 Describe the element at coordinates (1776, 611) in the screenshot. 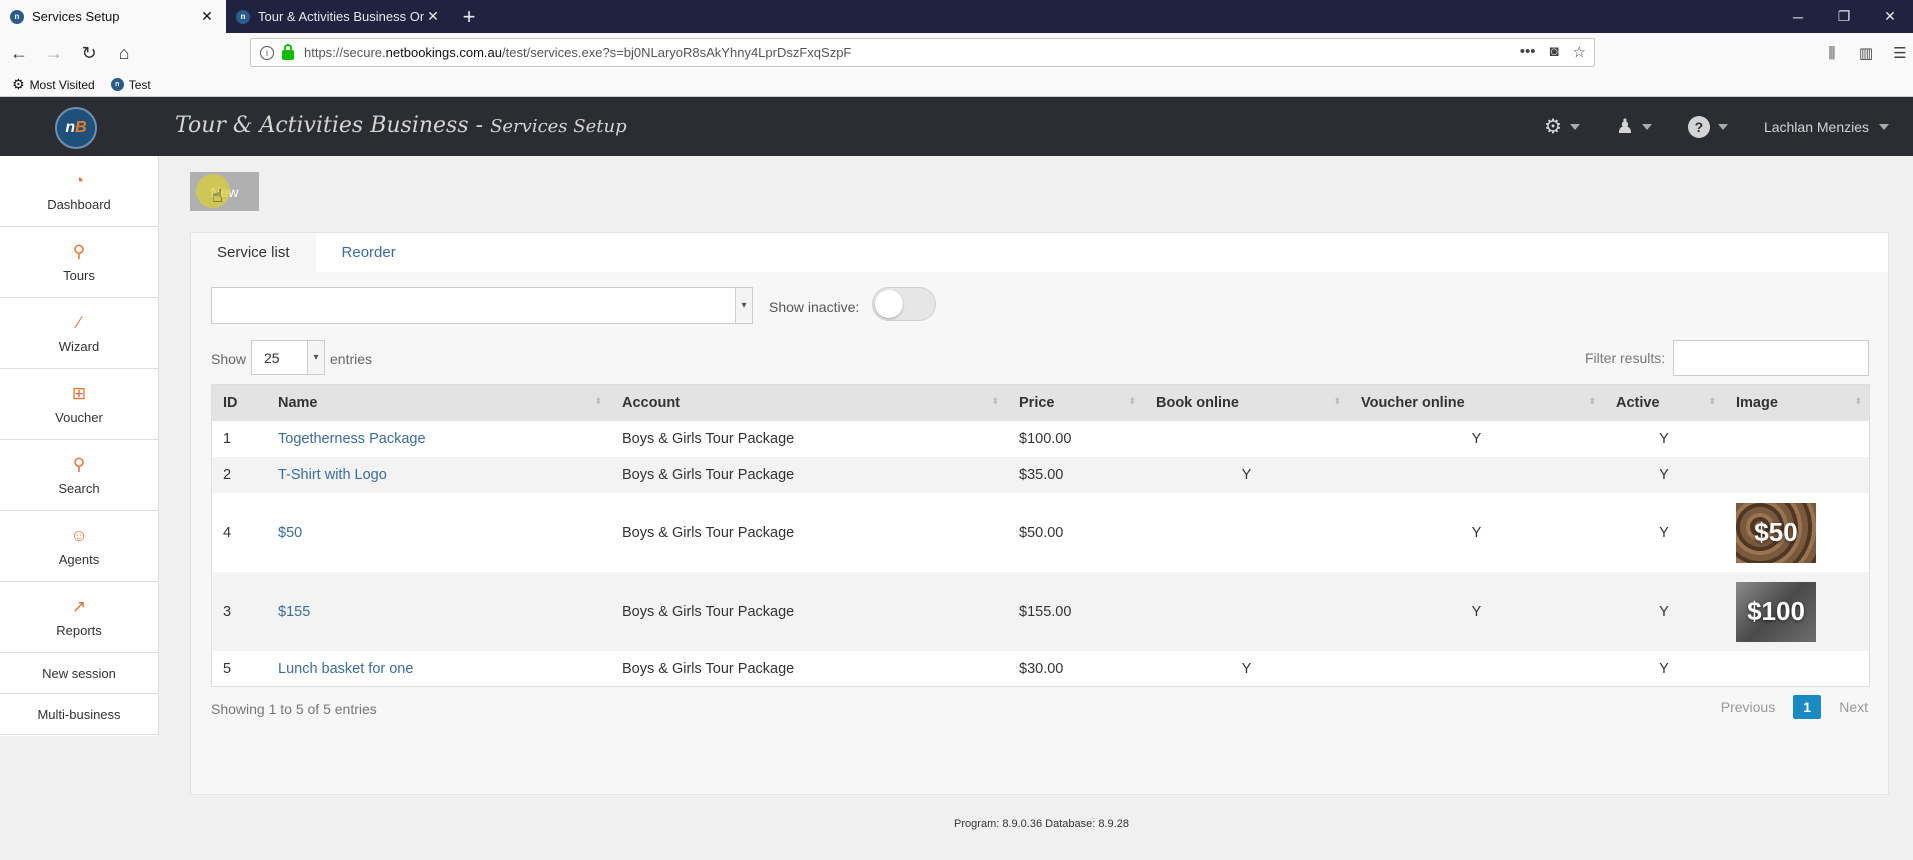

I see `service-thumbnail: $100` at that location.